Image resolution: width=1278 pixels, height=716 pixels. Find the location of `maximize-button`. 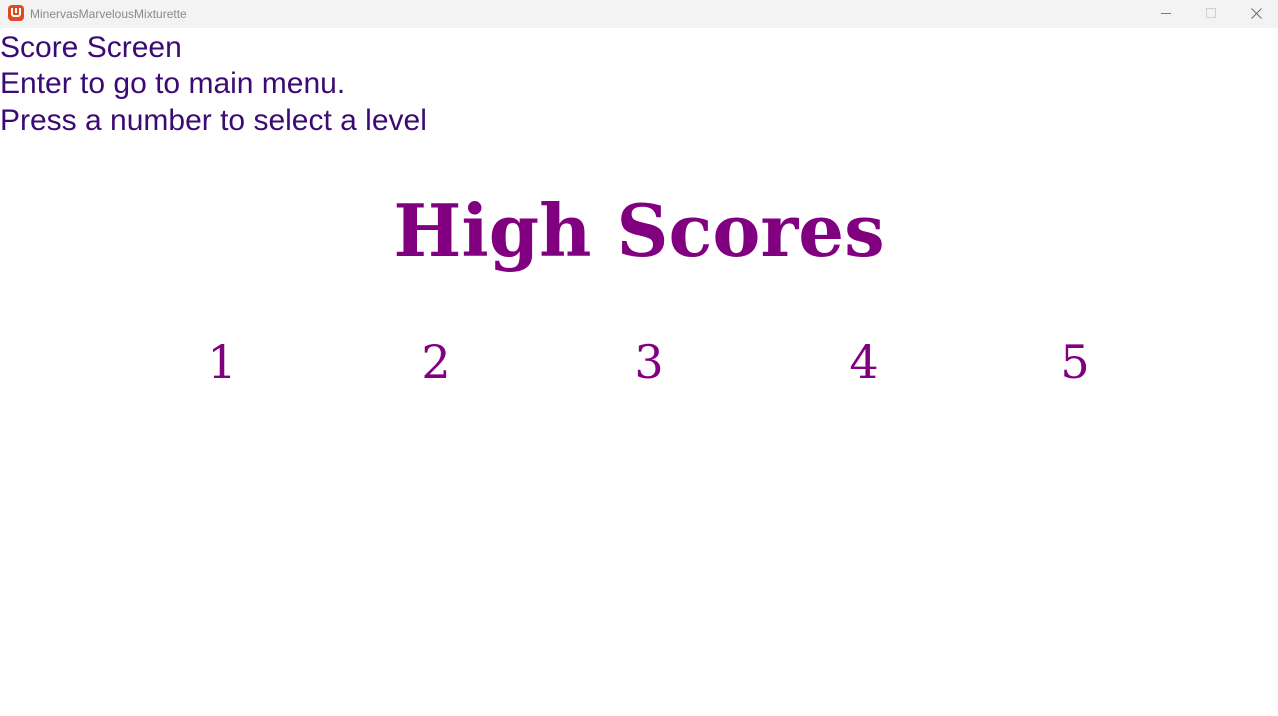

maximize-button is located at coordinates (1211, 14).